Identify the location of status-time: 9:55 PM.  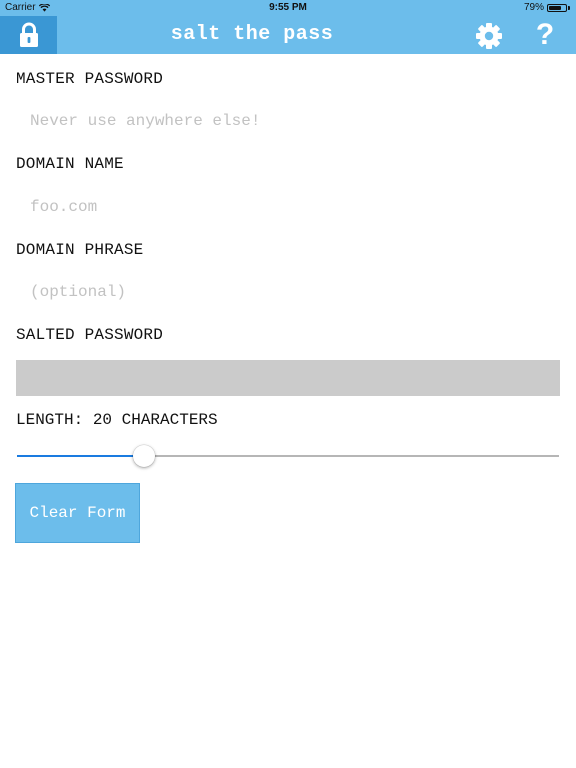
(288, 7).